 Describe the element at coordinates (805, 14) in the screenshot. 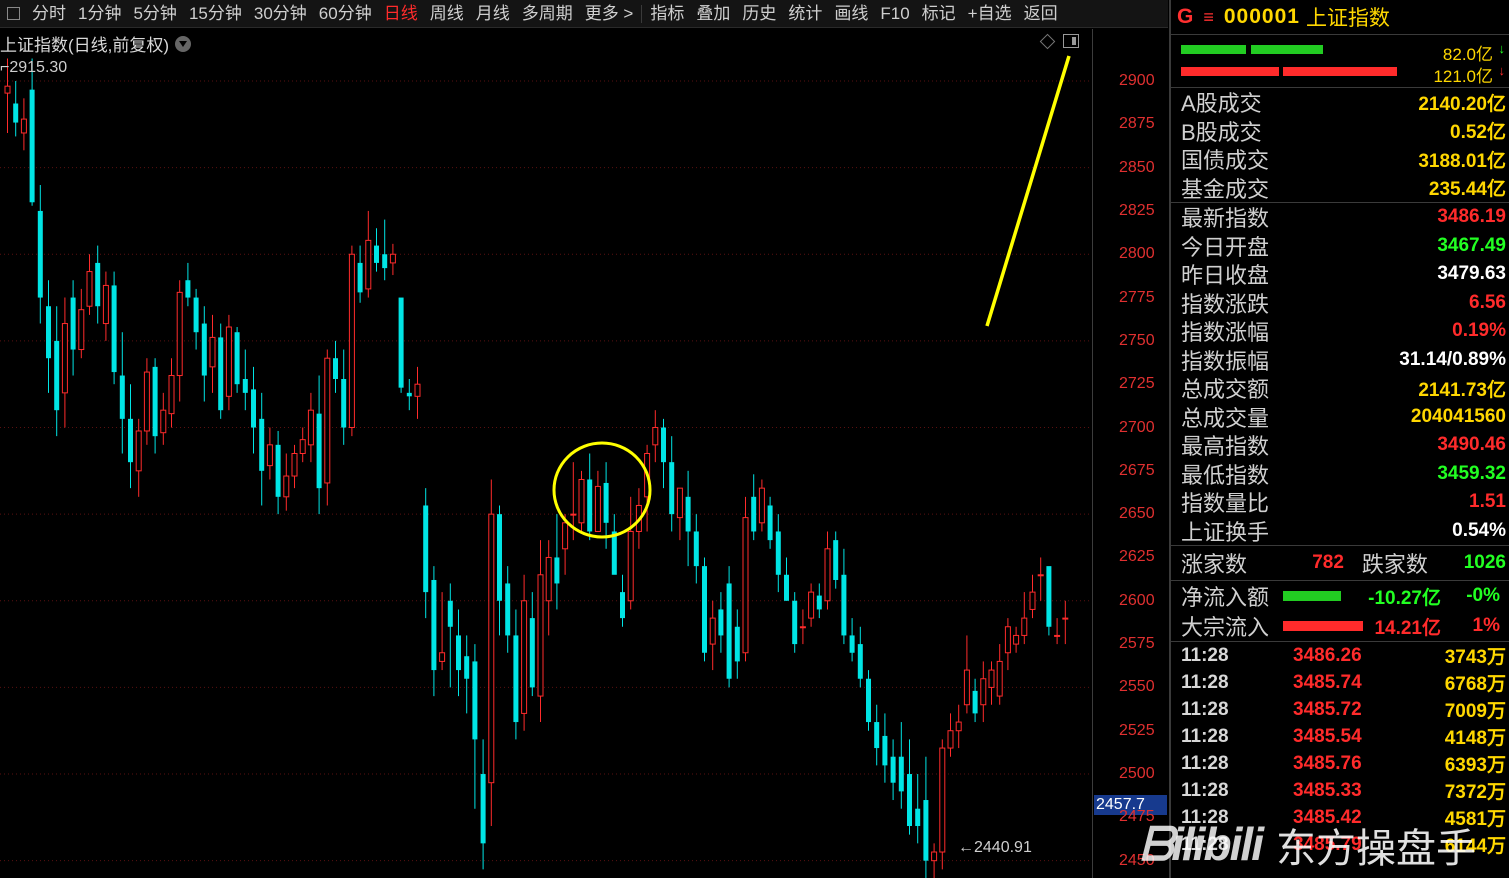

I see `toolbar-item: 统计` at that location.